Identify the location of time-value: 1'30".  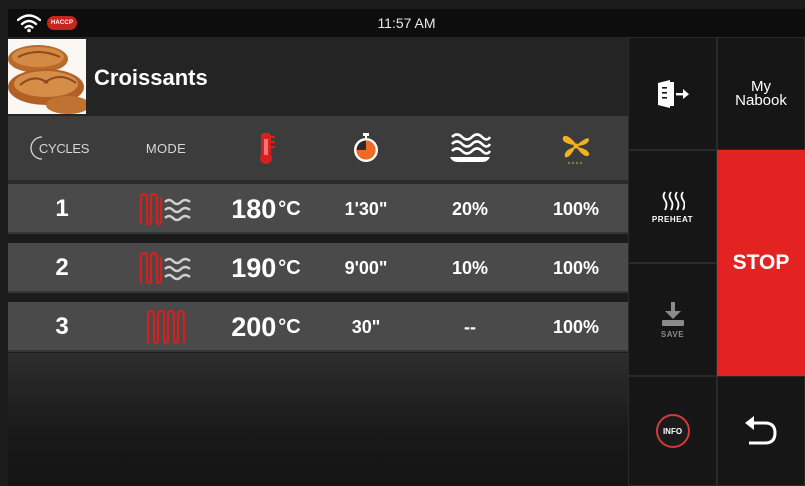
(366, 208).